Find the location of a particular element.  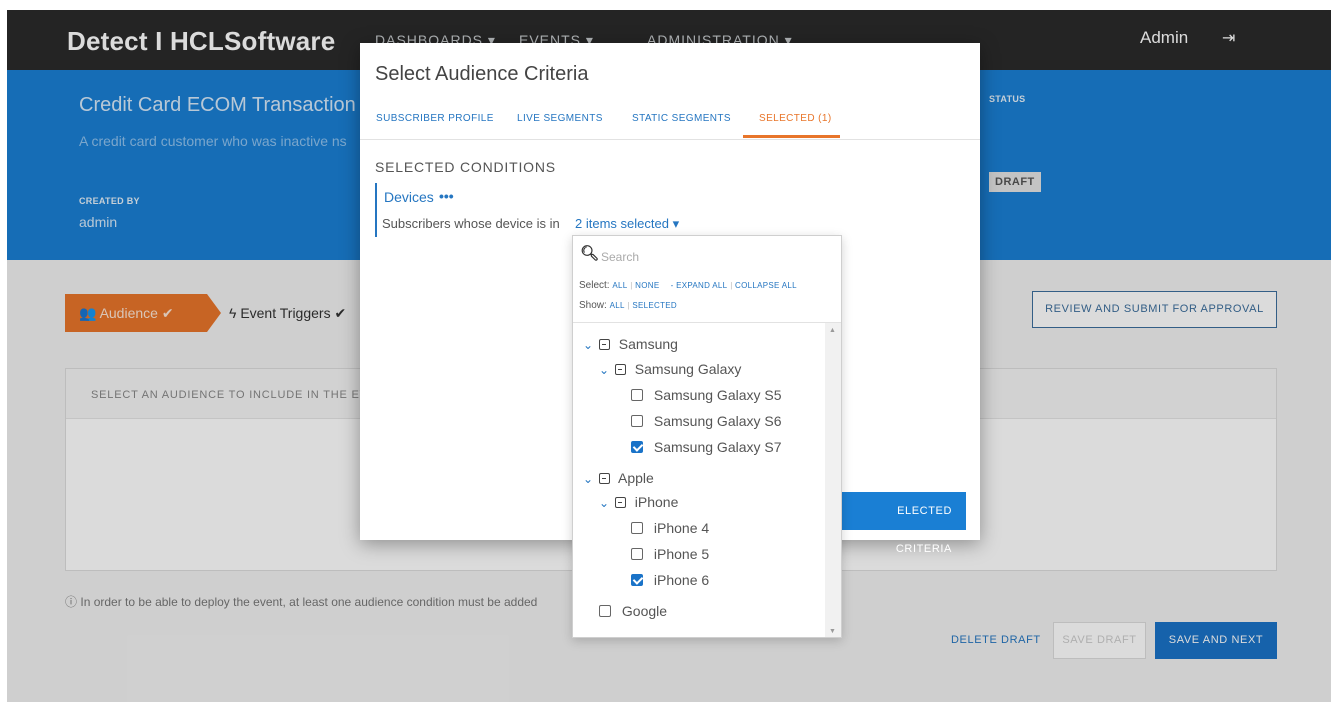

tree-item-galaxy-s7: Samsung Galaxy S7 is located at coordinates (706, 447).